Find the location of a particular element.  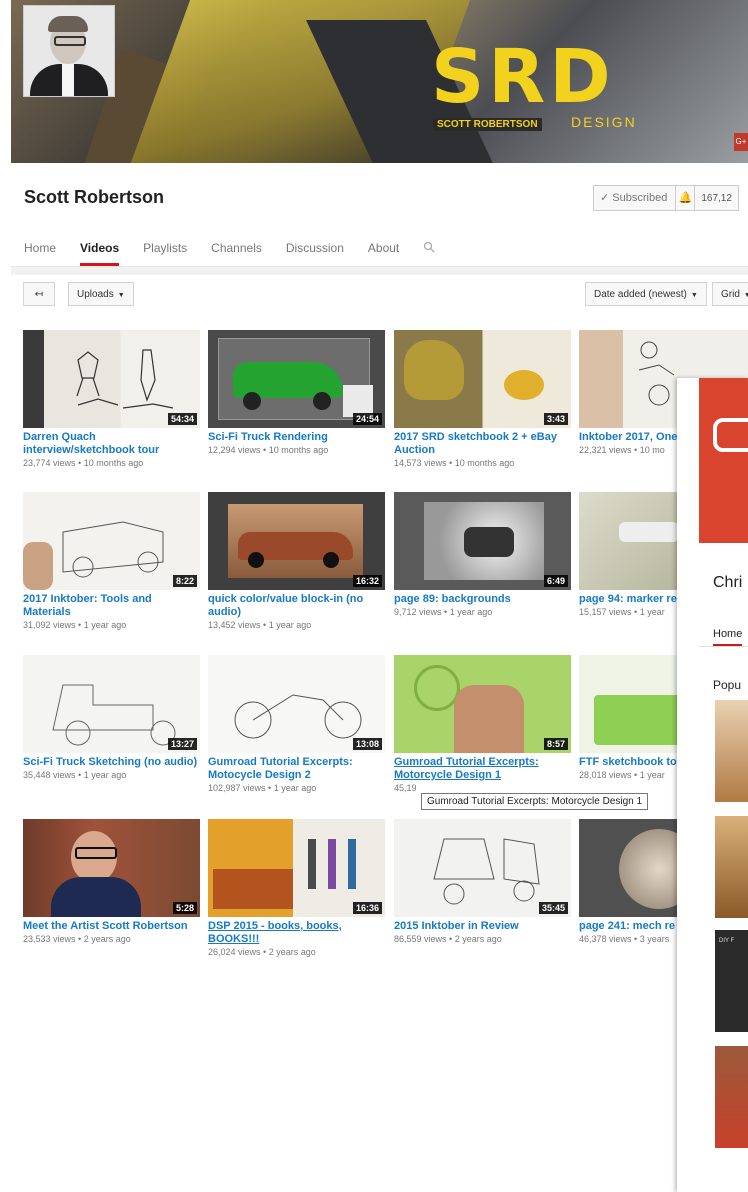

video-thumbnail: 3:43 is located at coordinates (482, 379).